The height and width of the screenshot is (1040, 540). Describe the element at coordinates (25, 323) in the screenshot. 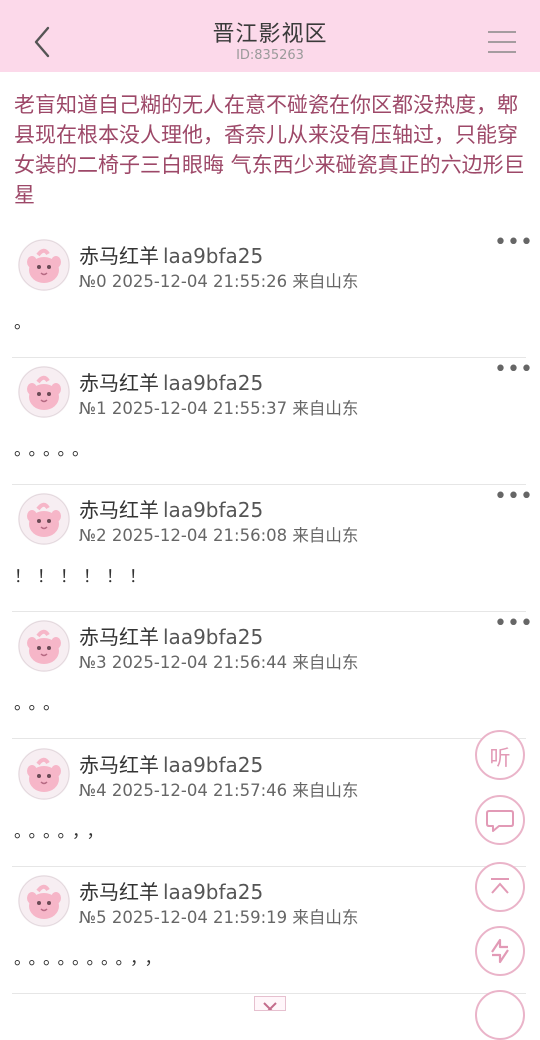

I see `reply-content: 。` at that location.